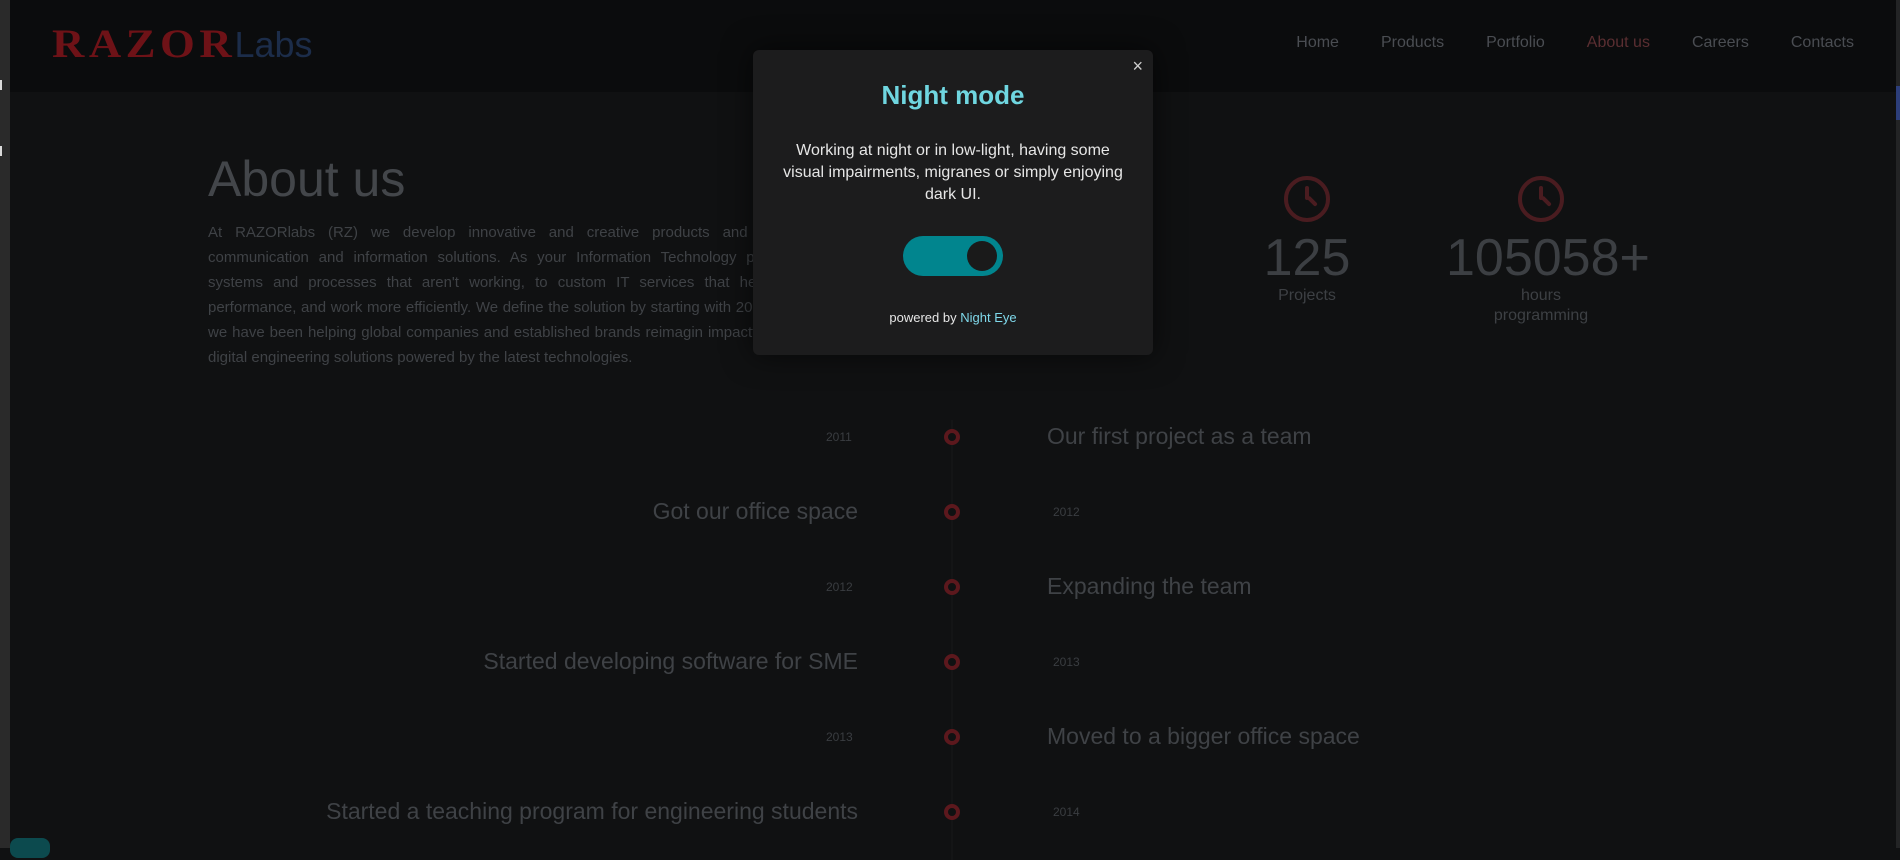 The image size is (1900, 860). I want to click on stat-label: hours programming, so click(1541, 305).